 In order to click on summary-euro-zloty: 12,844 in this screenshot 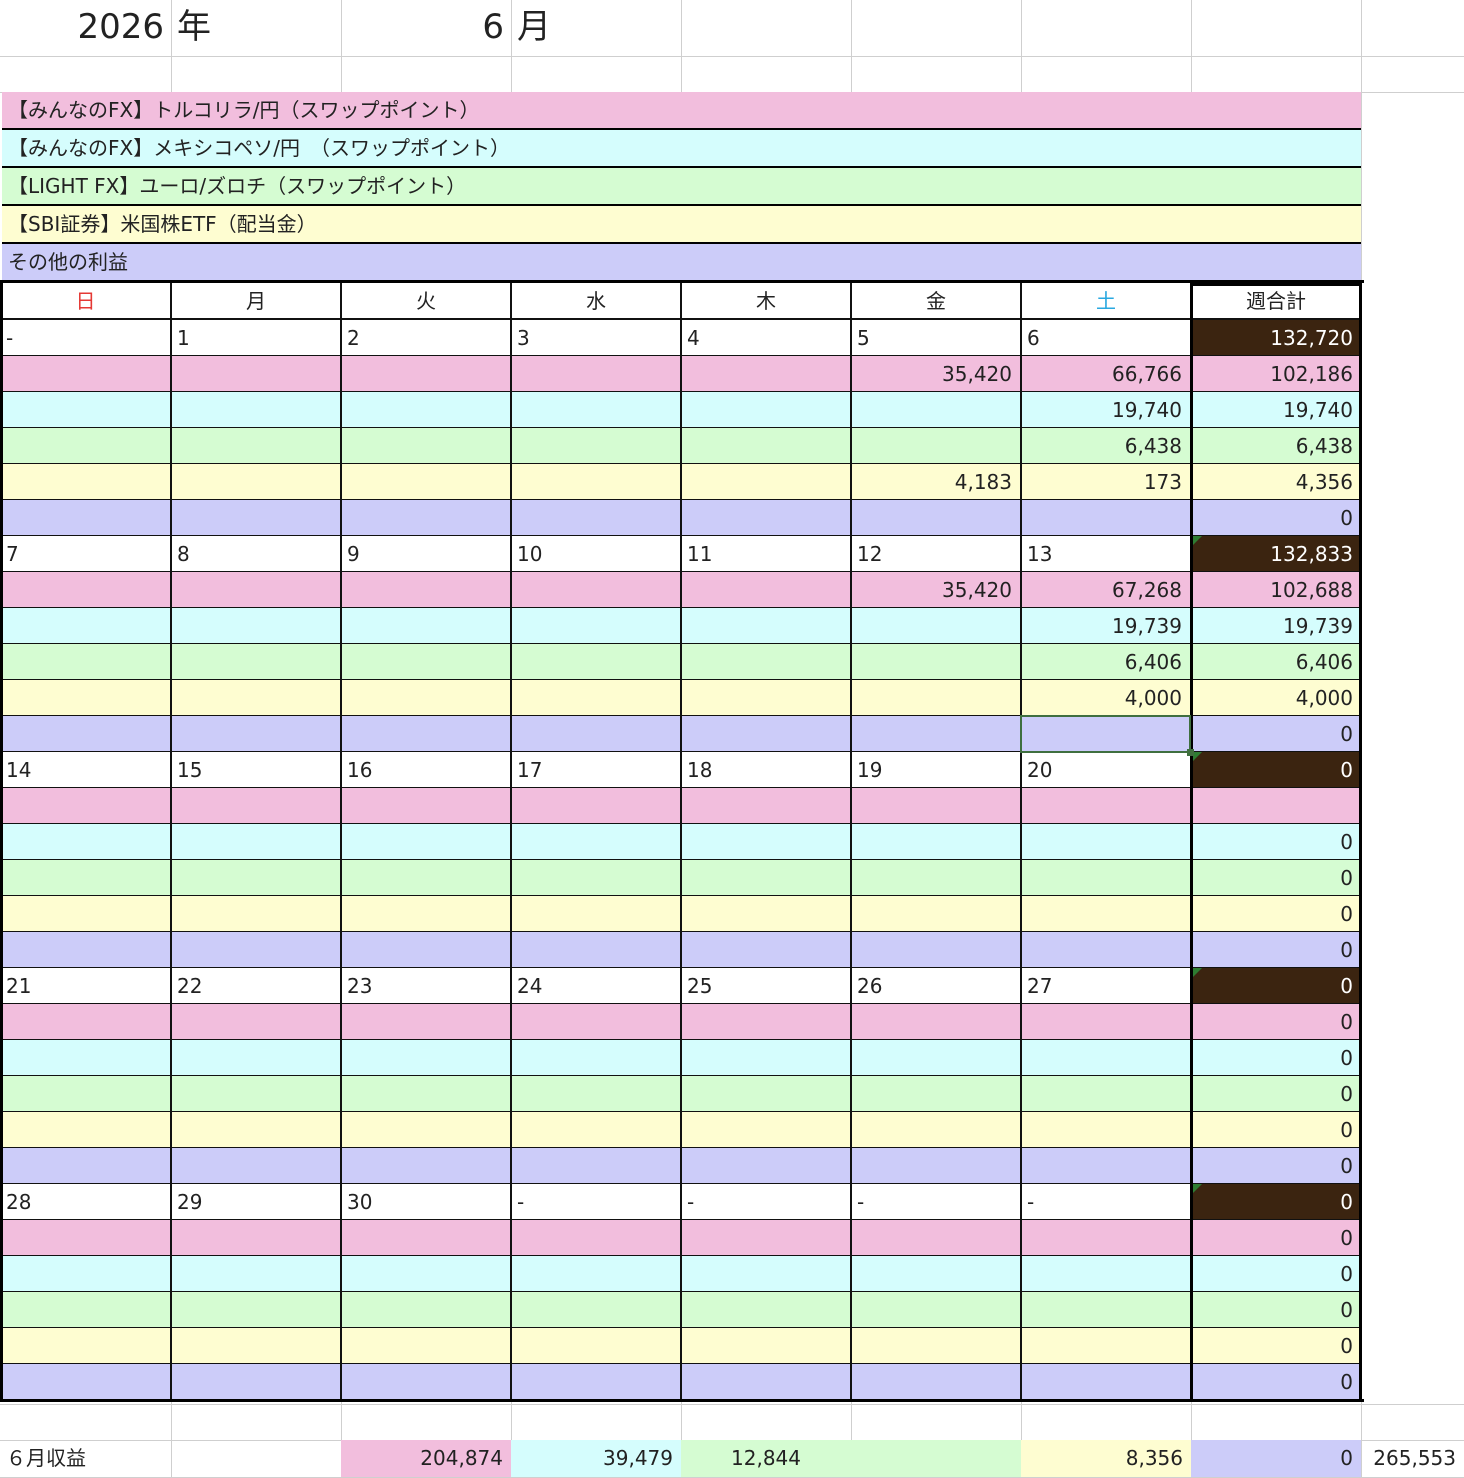, I will do `click(851, 1458)`.